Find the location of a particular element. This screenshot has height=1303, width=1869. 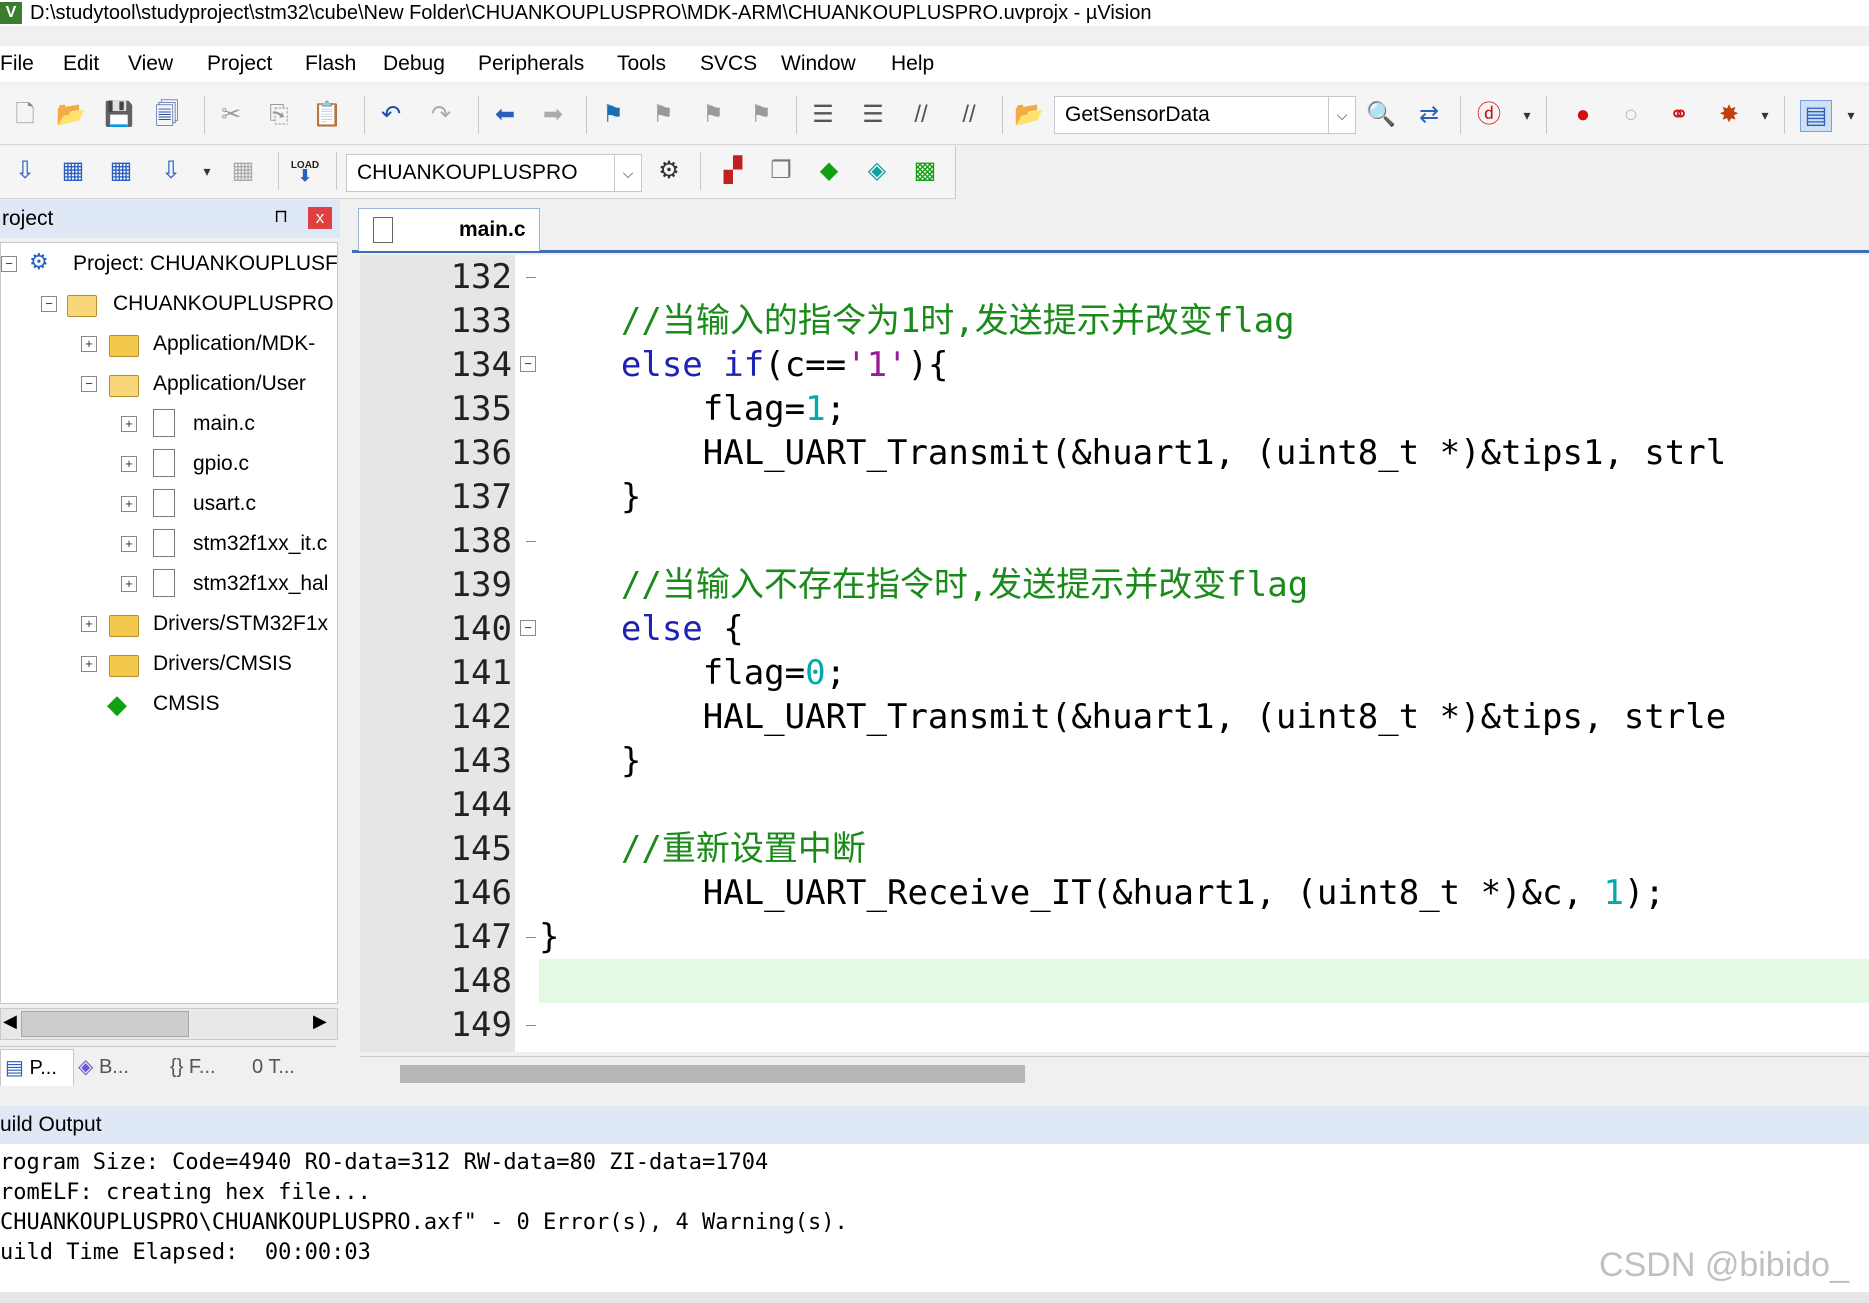

batch-build-dropdown-icon: ▾ is located at coordinates (207, 171).